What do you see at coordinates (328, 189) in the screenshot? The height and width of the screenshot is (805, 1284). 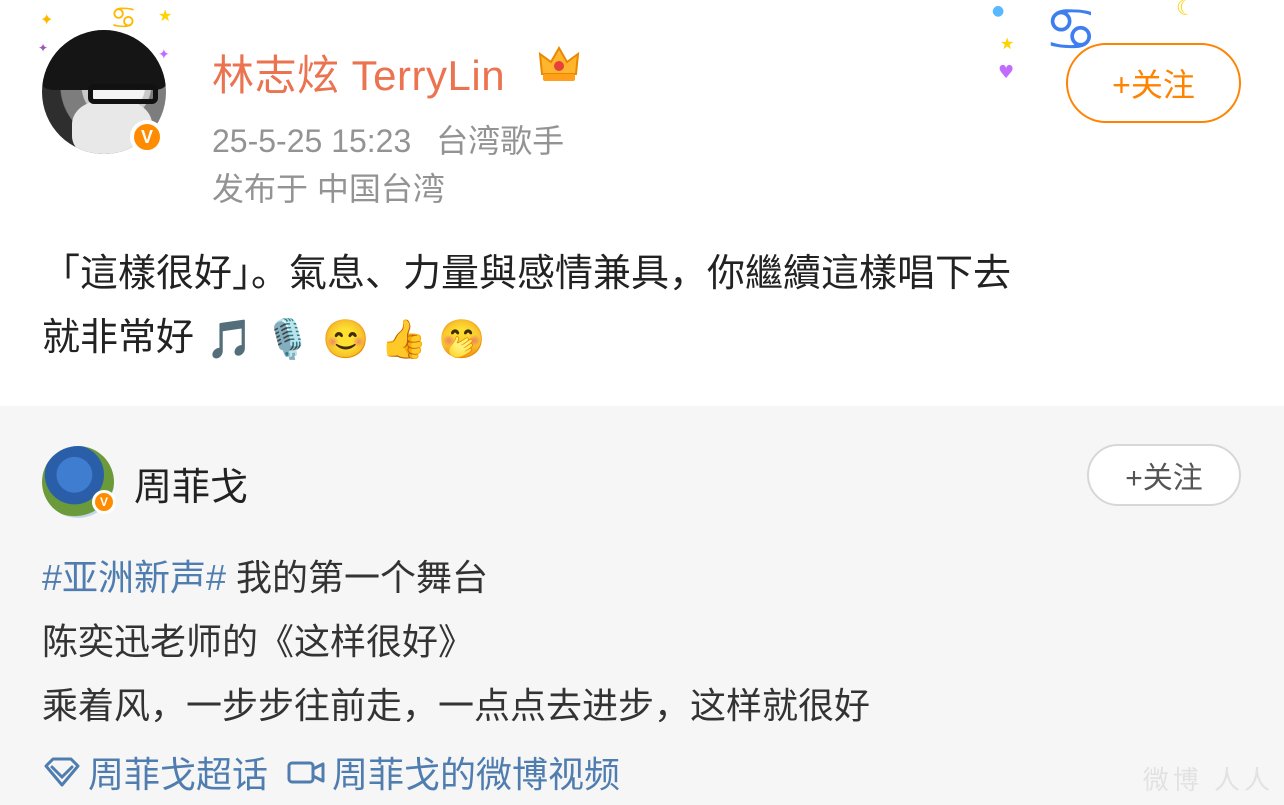 I see `post-location: 发布于 中国台湾` at bounding box center [328, 189].